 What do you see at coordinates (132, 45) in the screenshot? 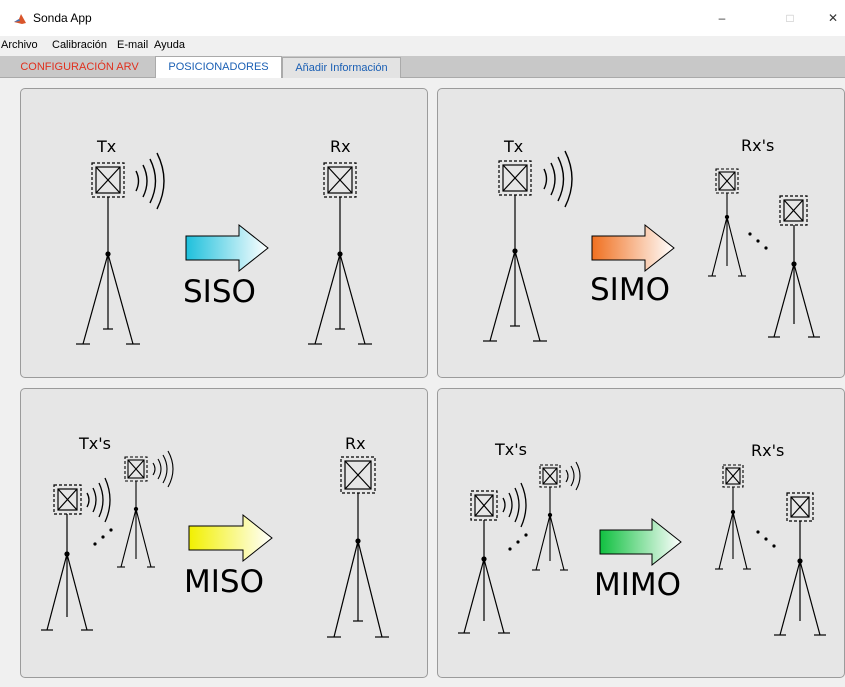
I see `menu-email: E-mail` at bounding box center [132, 45].